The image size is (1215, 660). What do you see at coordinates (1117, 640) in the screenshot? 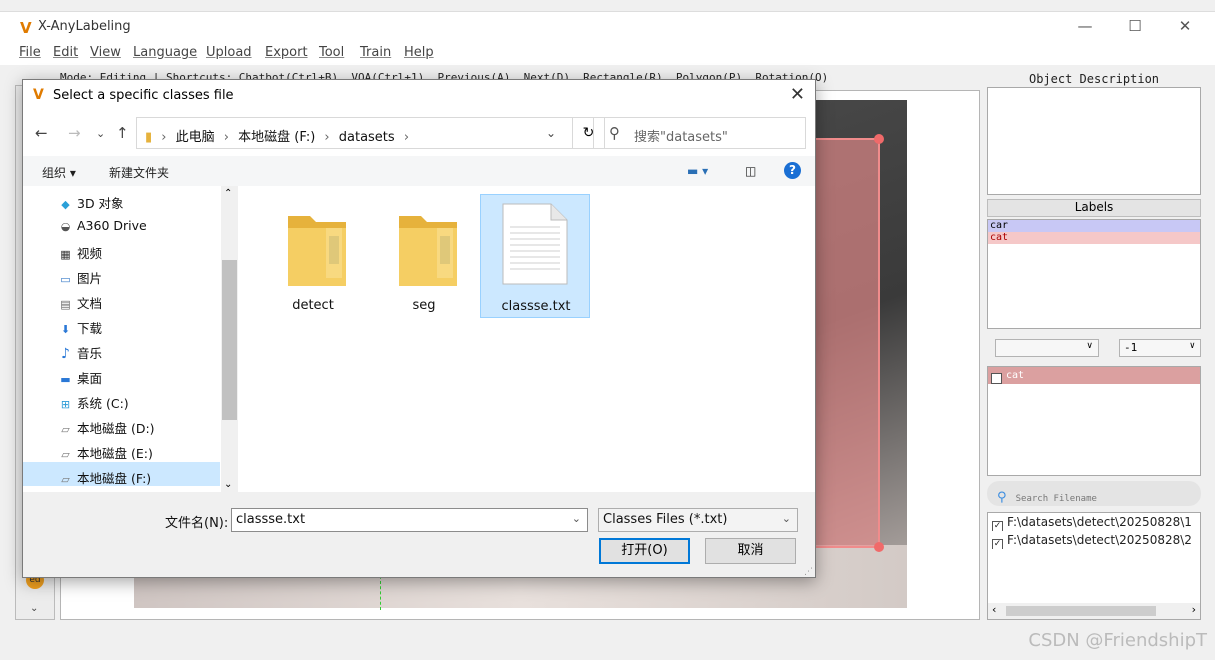
I see `watermark: CSDN @FriendshipT` at bounding box center [1117, 640].